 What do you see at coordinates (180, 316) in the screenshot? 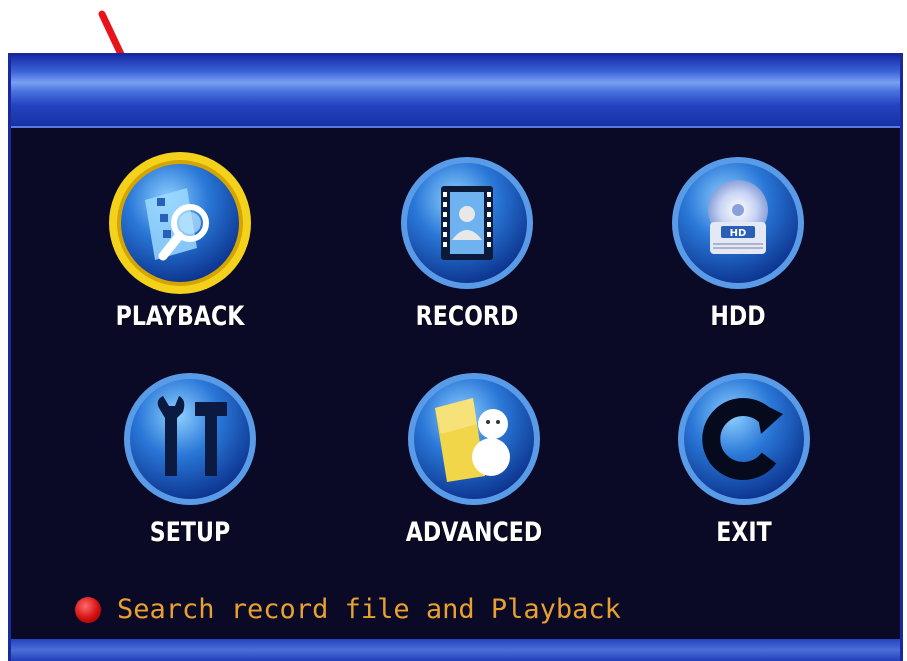
I see `playback-label: PLAYBACK` at bounding box center [180, 316].